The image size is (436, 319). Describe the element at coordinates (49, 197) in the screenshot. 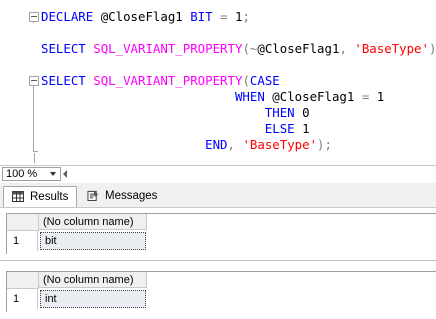

I see `tab-results-label: Results` at that location.